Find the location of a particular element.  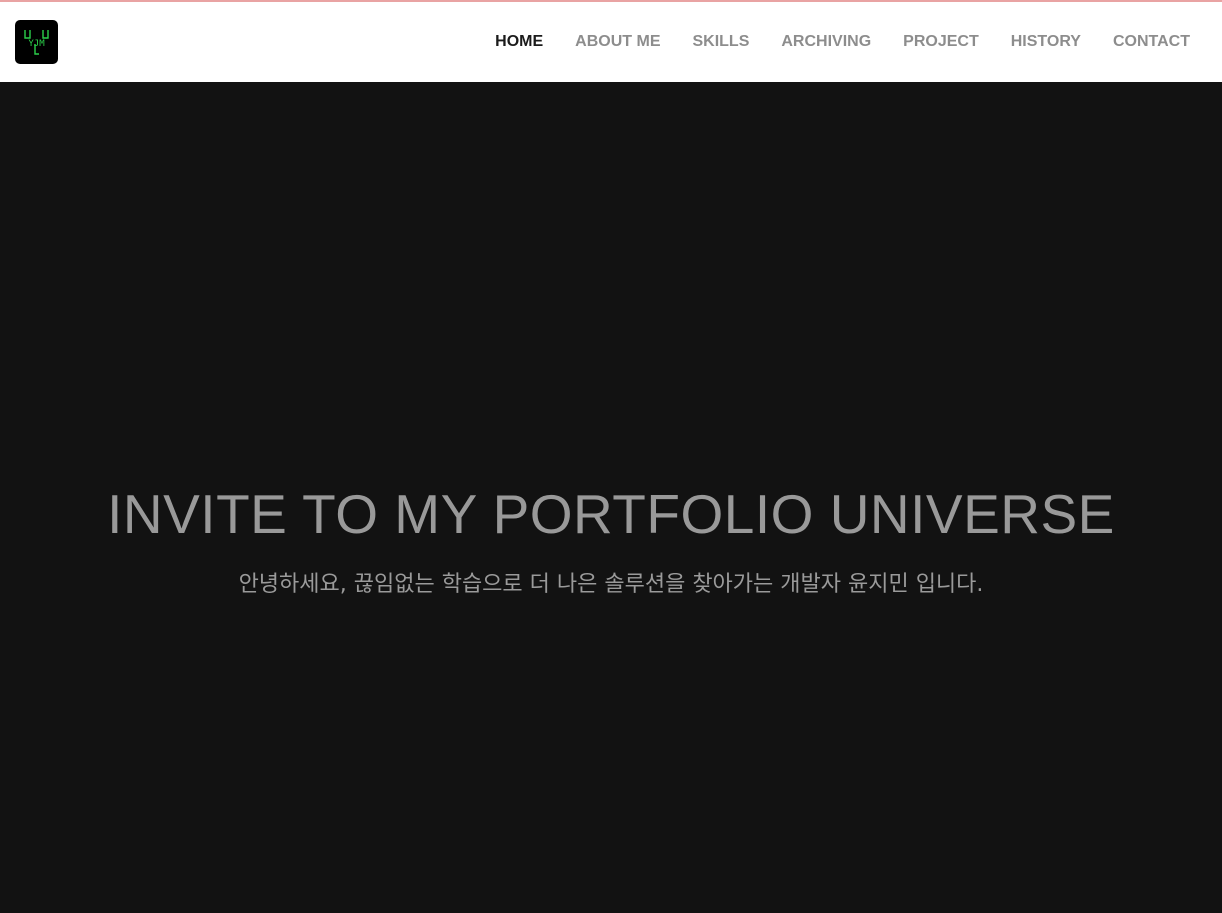

site-logo: YJM is located at coordinates (36, 42).